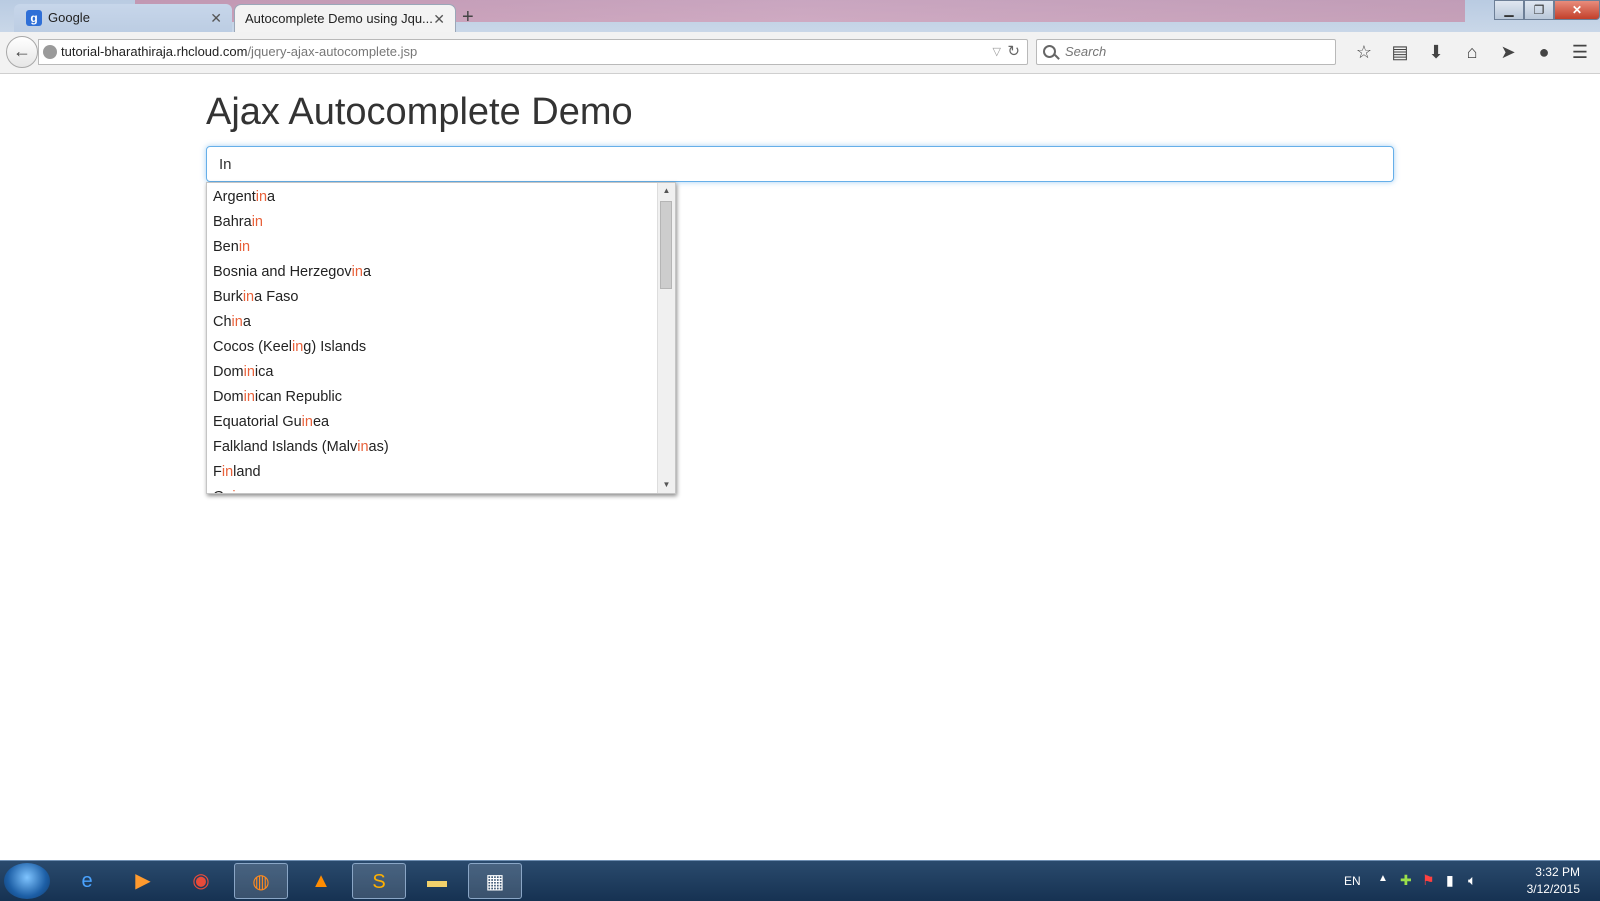 The width and height of the screenshot is (1600, 901). What do you see at coordinates (432, 397) in the screenshot?
I see `suggestion-item: Dominican Republic` at bounding box center [432, 397].